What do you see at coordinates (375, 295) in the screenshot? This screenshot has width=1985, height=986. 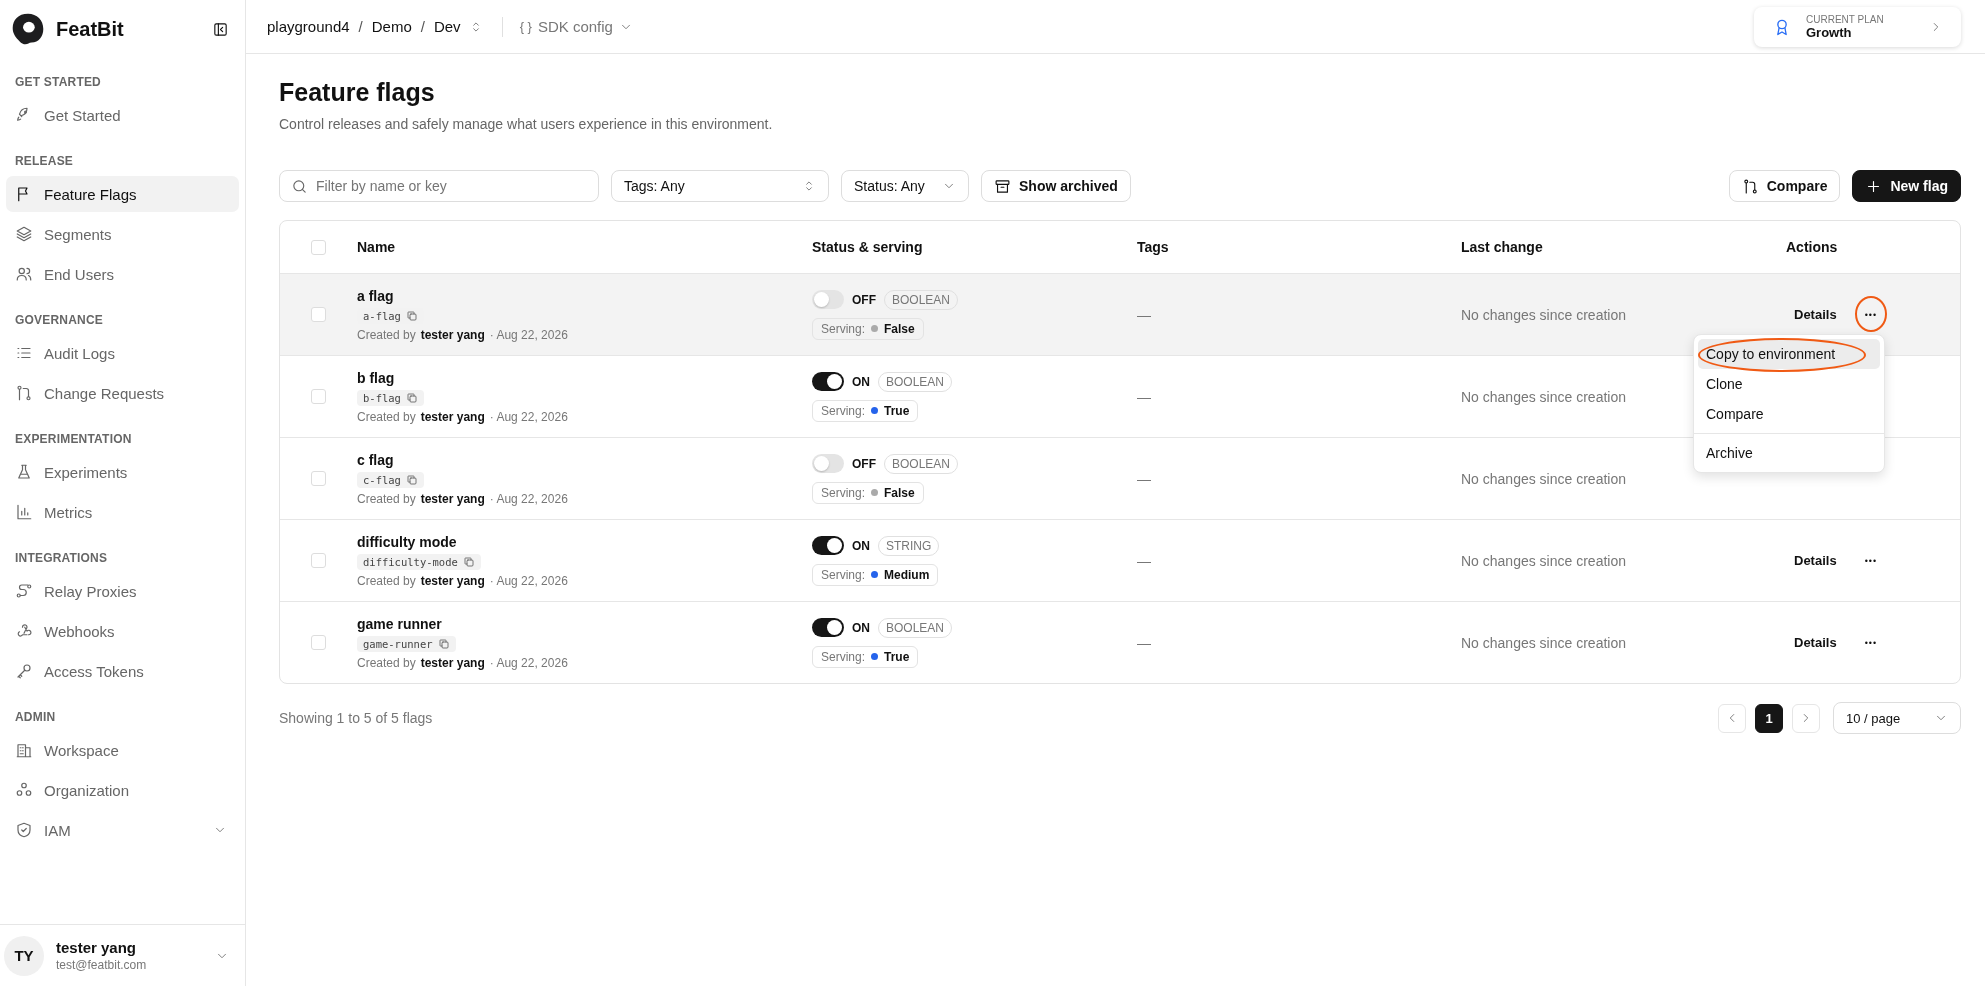 I see `flag-name: a flag` at bounding box center [375, 295].